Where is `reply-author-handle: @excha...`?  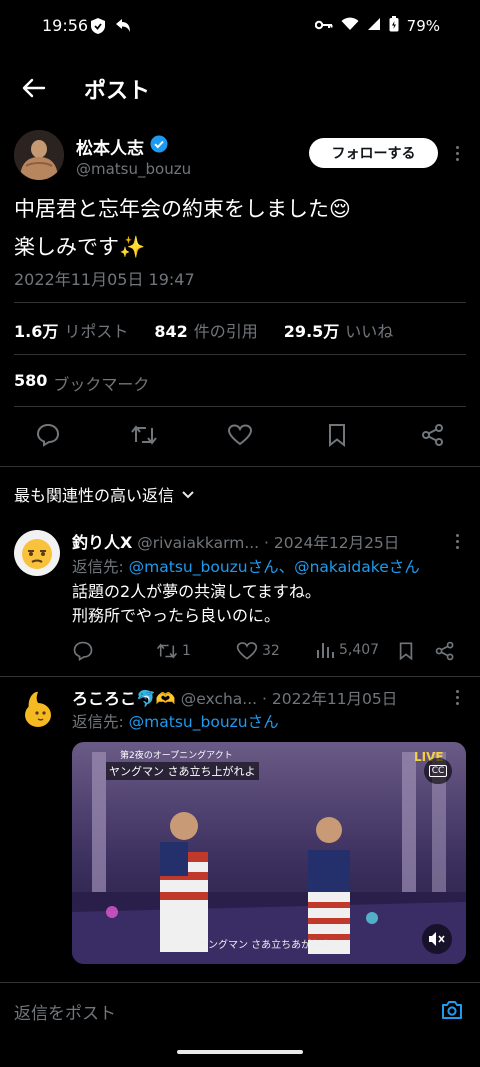 reply-author-handle: @excha... is located at coordinates (219, 699).